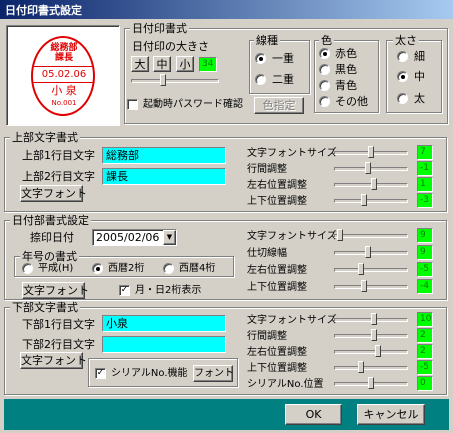  I want to click on title-bar: 日付印書式設定, so click(226, 9).